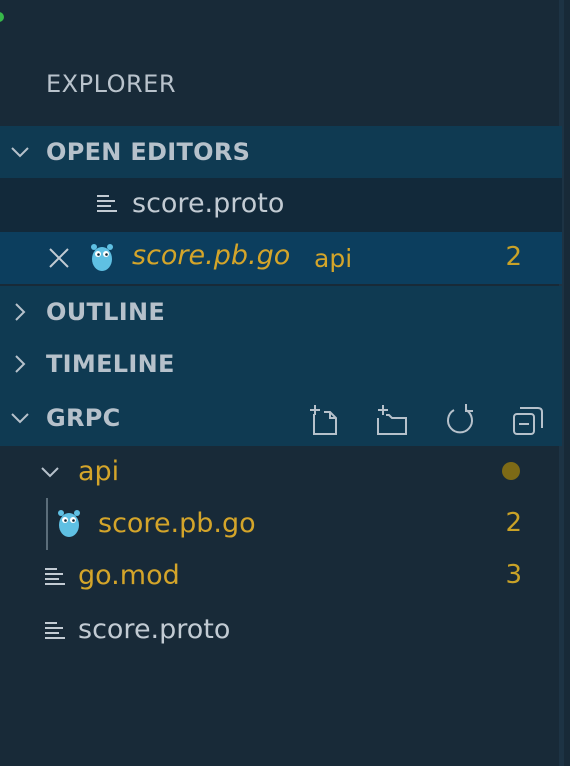 The width and height of the screenshot is (570, 766). I want to click on file-description: api, so click(333, 258).